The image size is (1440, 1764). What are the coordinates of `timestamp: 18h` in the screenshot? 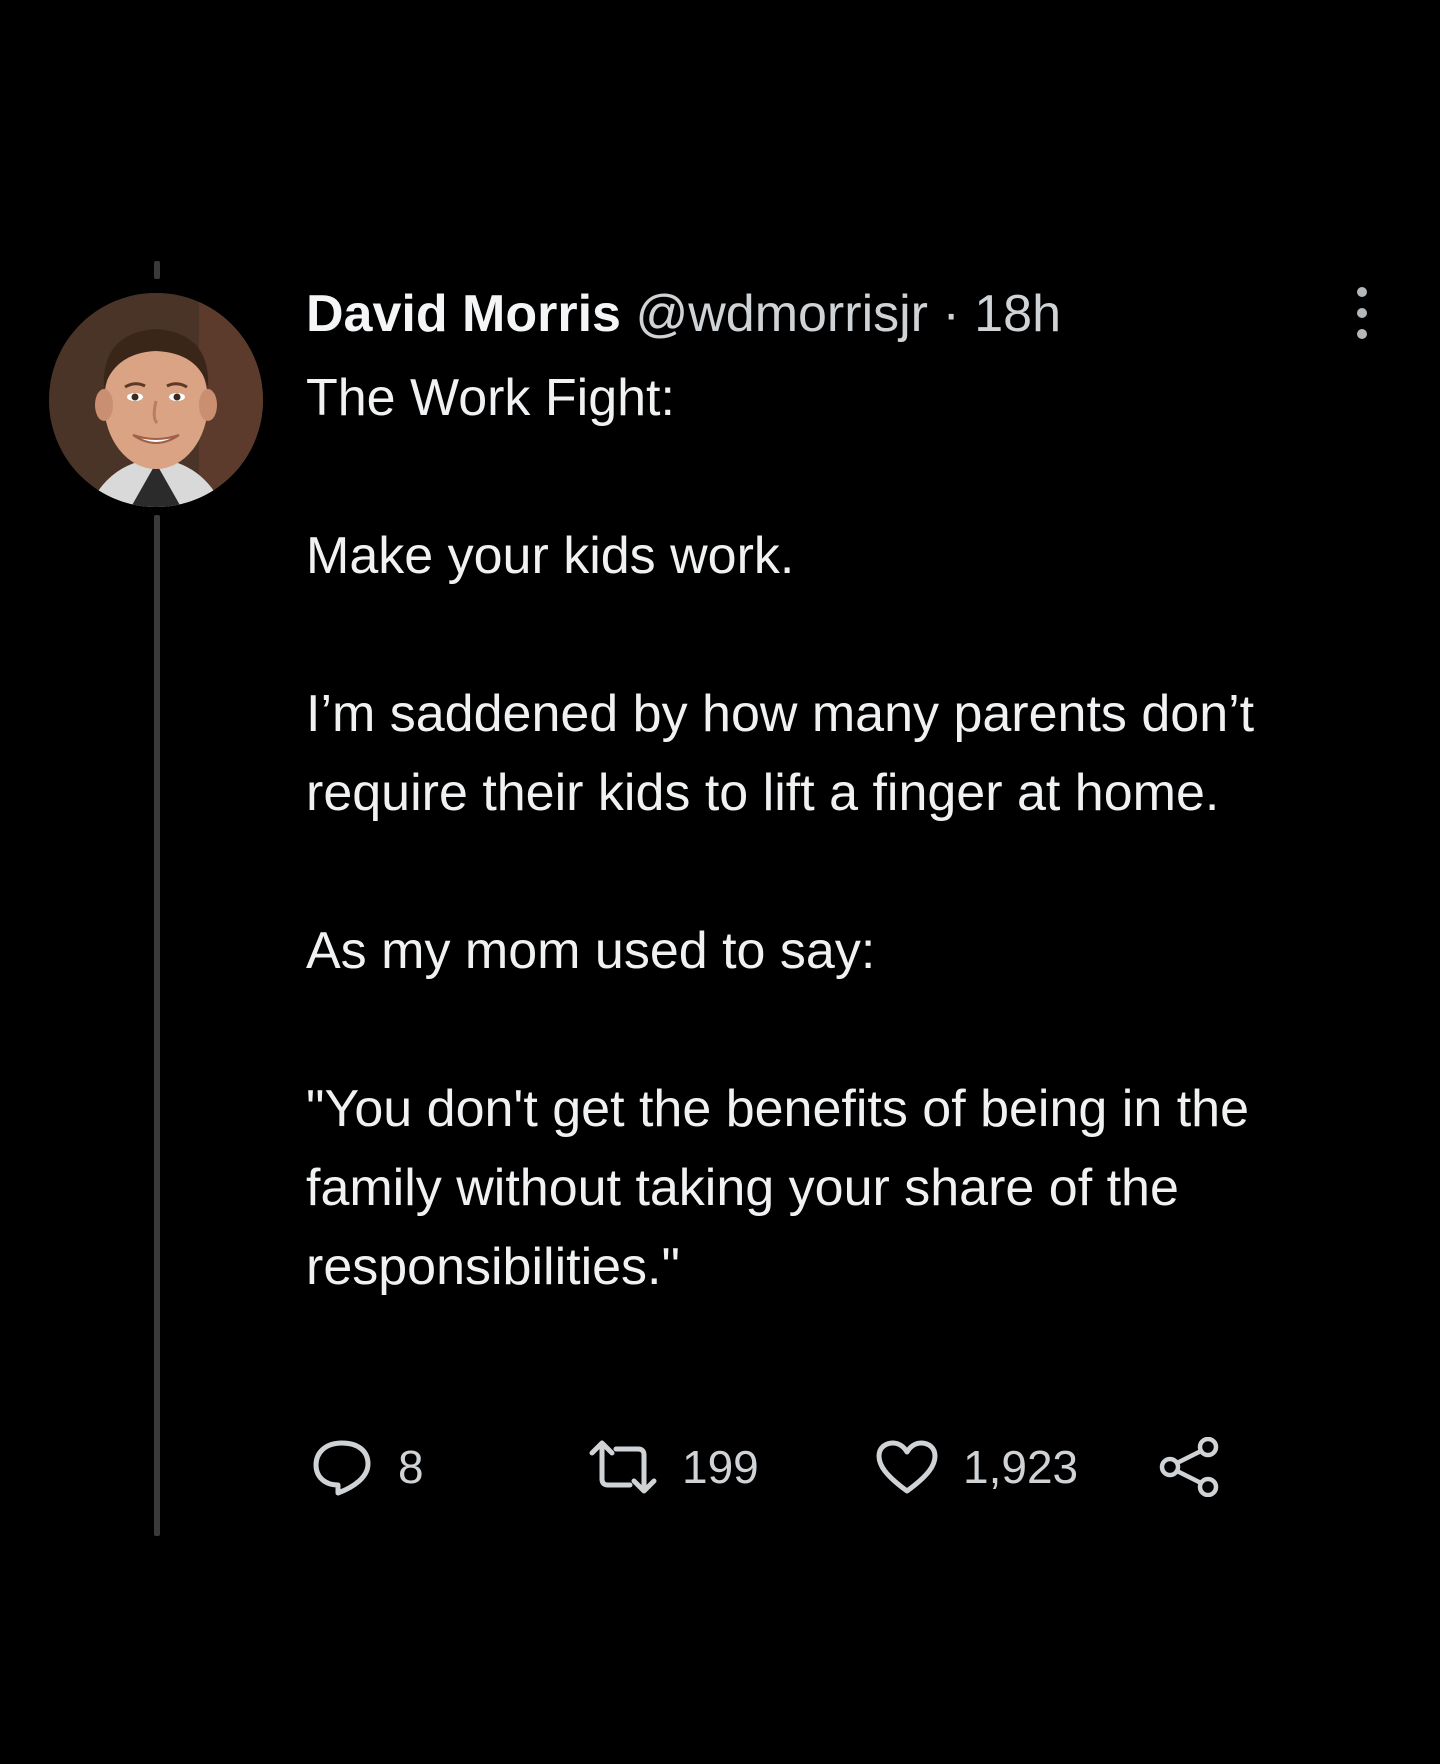 It's located at (1017, 314).